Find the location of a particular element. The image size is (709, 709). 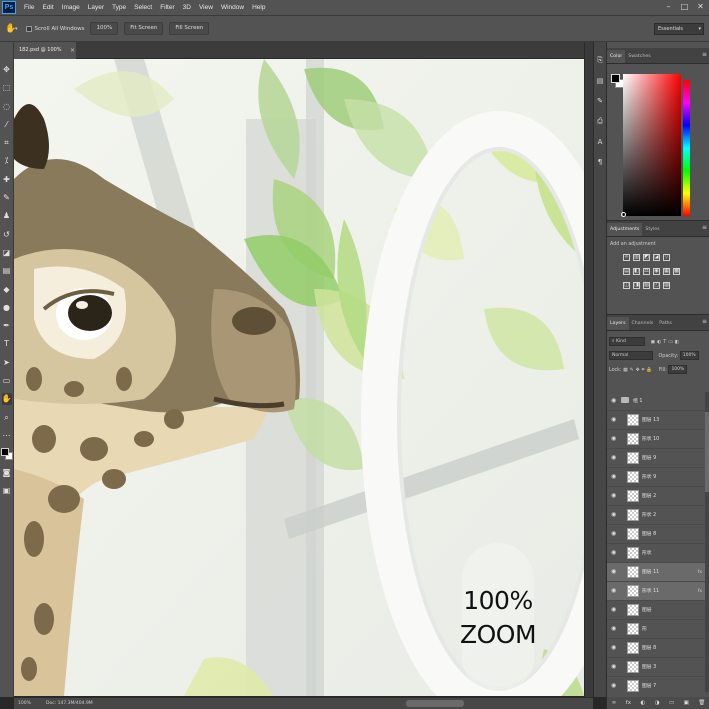

quick-mask-icon: ◙ is located at coordinates (7, 473).